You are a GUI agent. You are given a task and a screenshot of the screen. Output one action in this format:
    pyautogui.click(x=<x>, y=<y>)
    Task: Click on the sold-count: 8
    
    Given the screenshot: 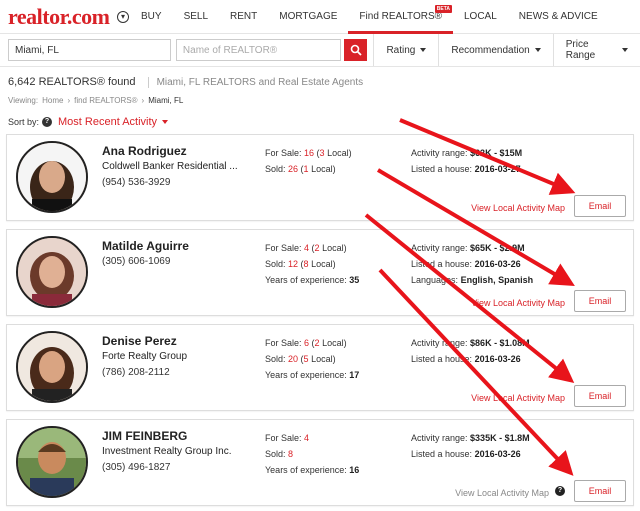 What is the action you would take?
    pyautogui.click(x=291, y=454)
    